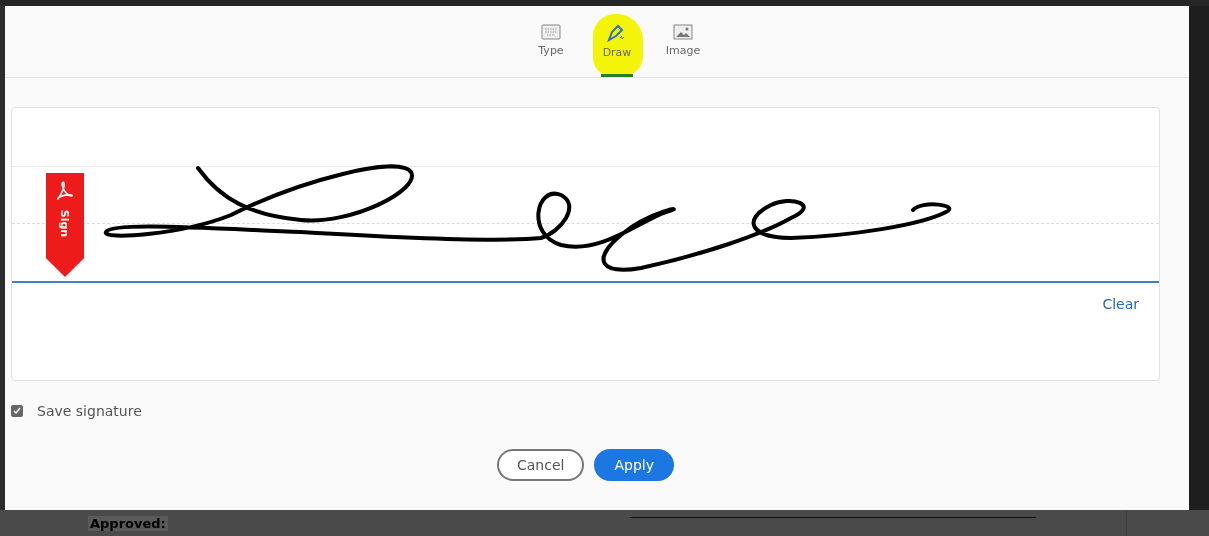 The width and height of the screenshot is (1209, 536). Describe the element at coordinates (65, 191) in the screenshot. I see `acrobat-icon` at that location.